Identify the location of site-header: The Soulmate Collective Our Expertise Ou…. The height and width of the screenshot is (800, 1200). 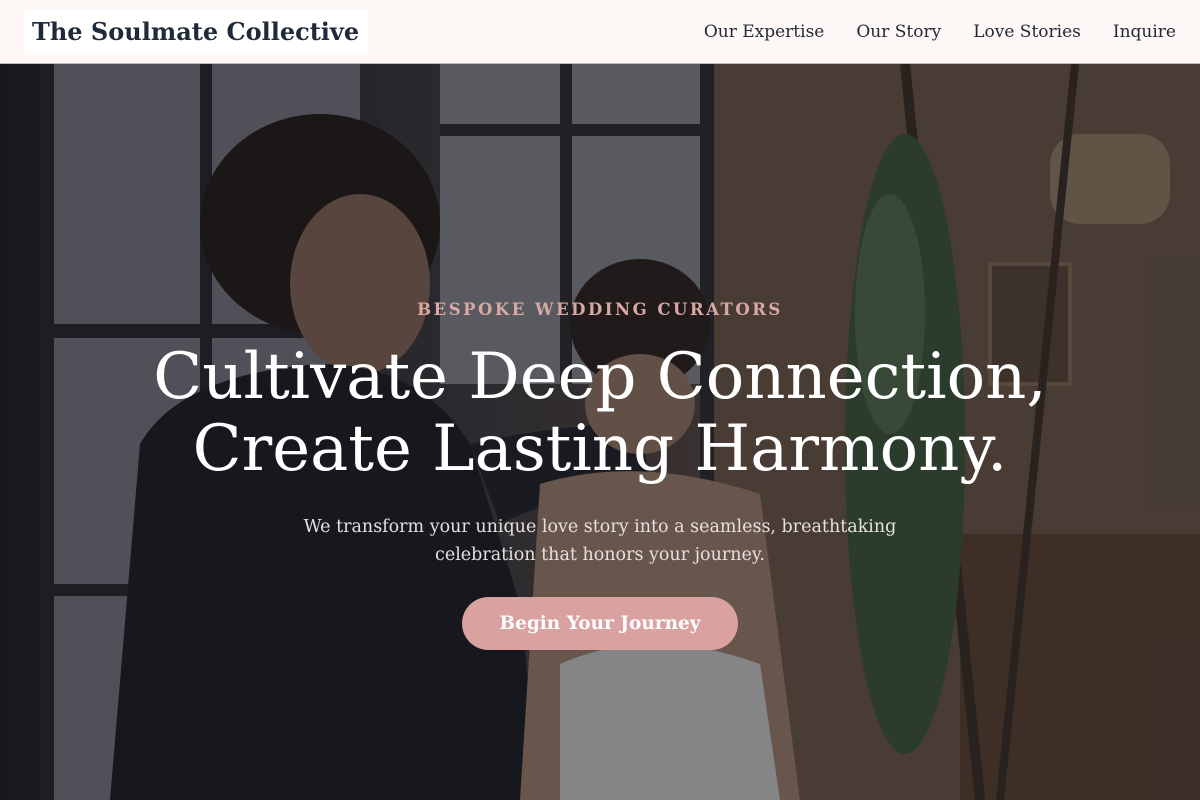
(600, 32).